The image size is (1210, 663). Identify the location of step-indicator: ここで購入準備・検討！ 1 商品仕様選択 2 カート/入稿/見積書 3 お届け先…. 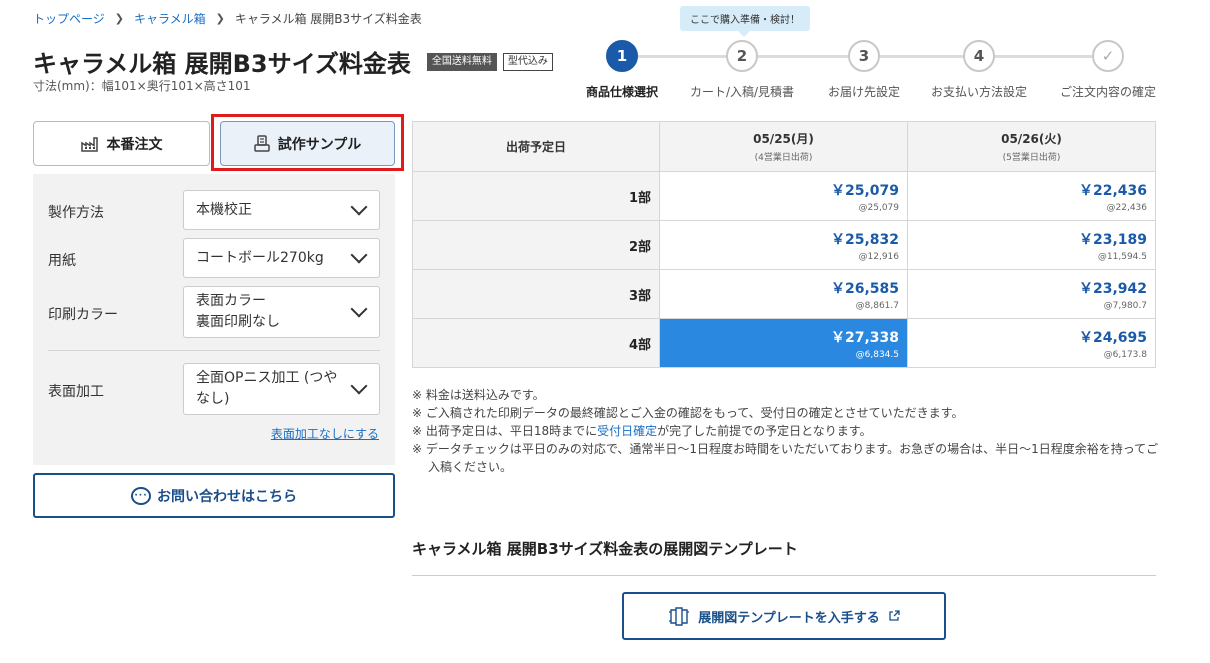
(875, 50).